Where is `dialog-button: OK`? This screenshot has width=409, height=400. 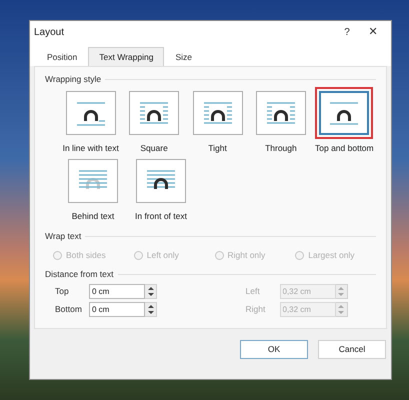
dialog-button: OK is located at coordinates (274, 349).